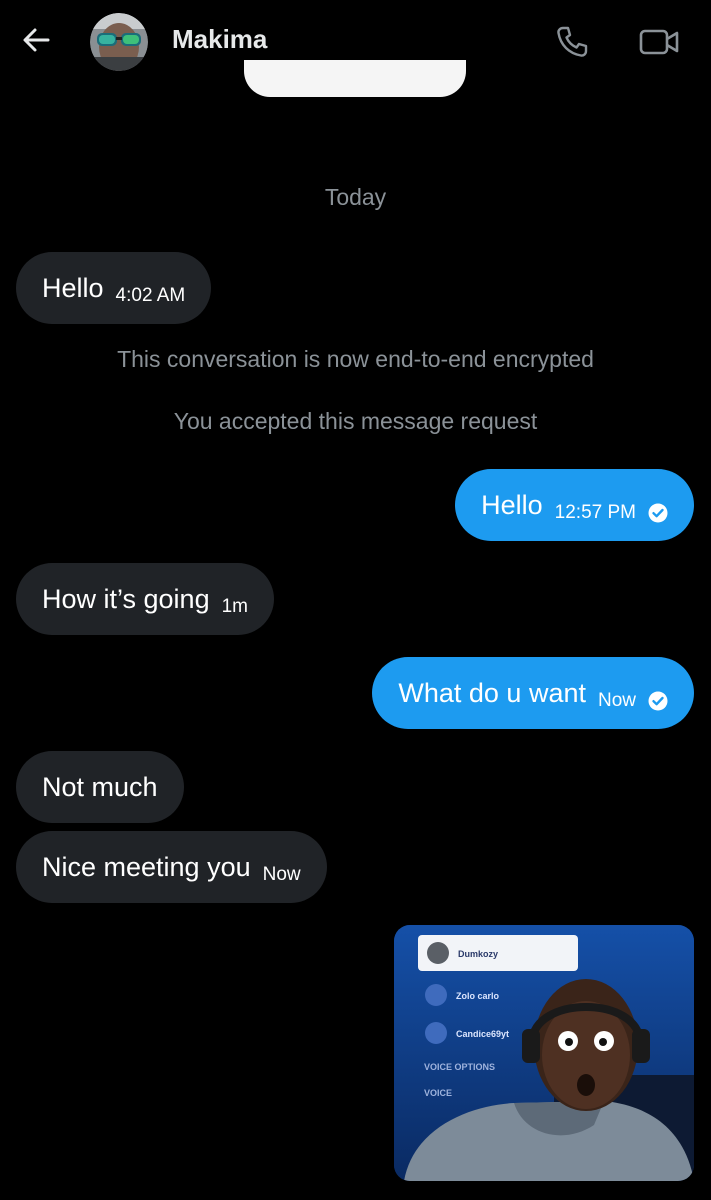 The width and height of the screenshot is (711, 1200). Describe the element at coordinates (234, 606) in the screenshot. I see `message-time: 1m` at that location.